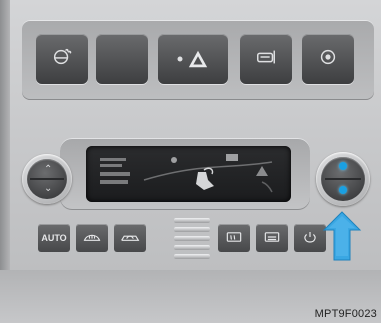 This screenshot has height=323, width=381. I want to click on hazard-button, so click(193, 59).